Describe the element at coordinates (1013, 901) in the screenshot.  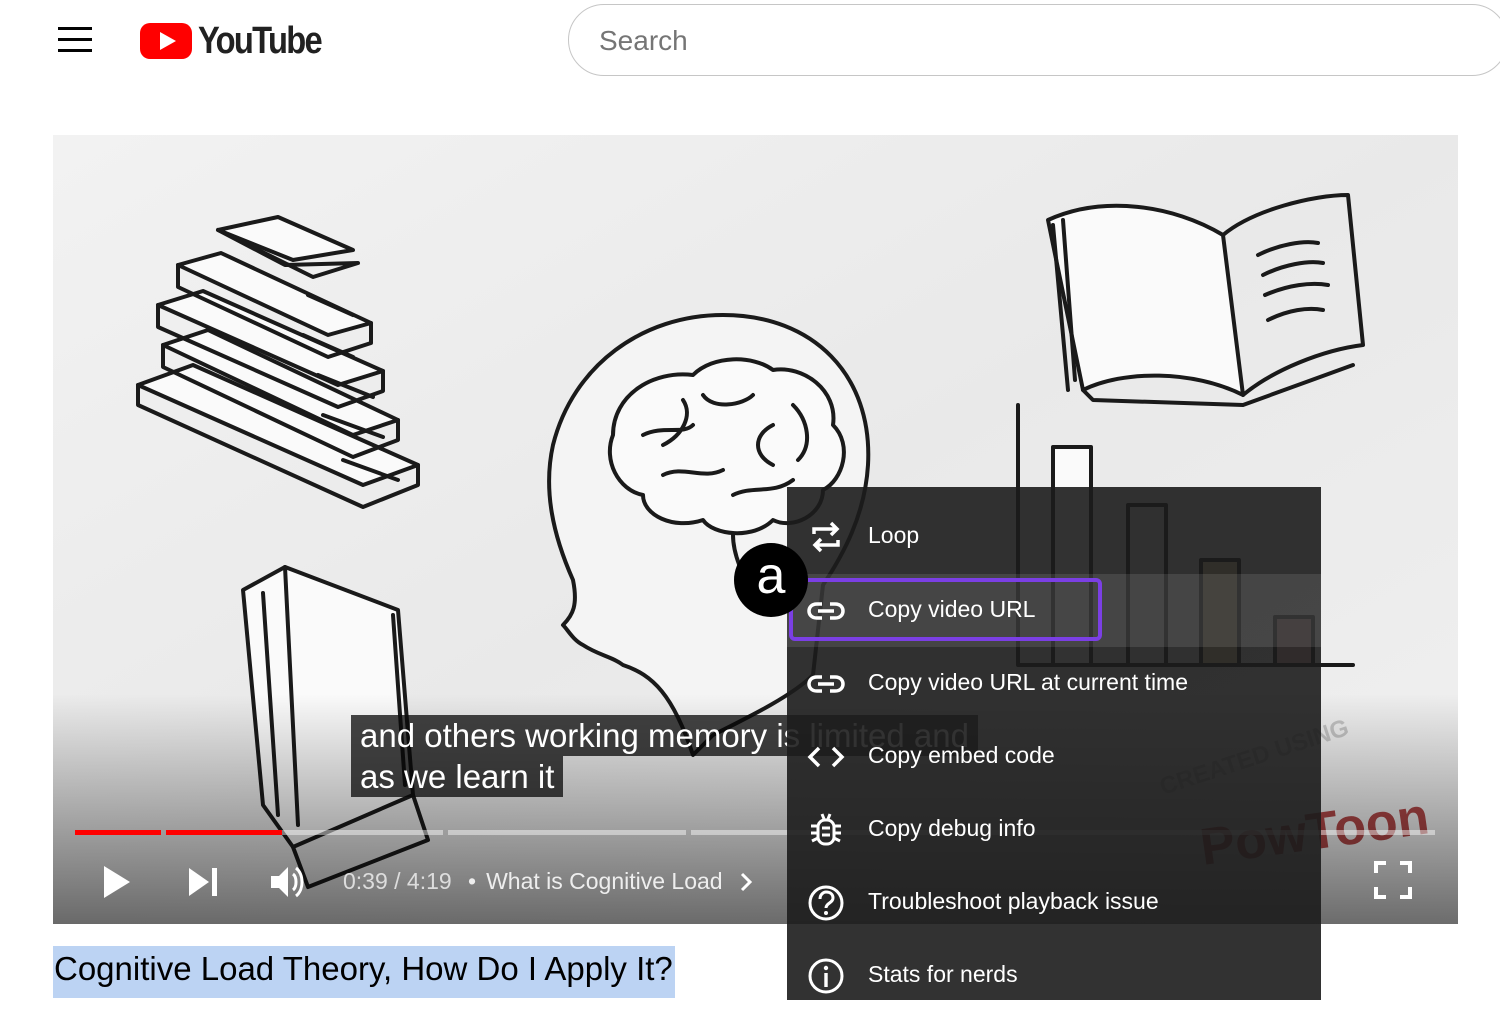
I see `menu-item-label: Troubleshoot playback issue` at that location.